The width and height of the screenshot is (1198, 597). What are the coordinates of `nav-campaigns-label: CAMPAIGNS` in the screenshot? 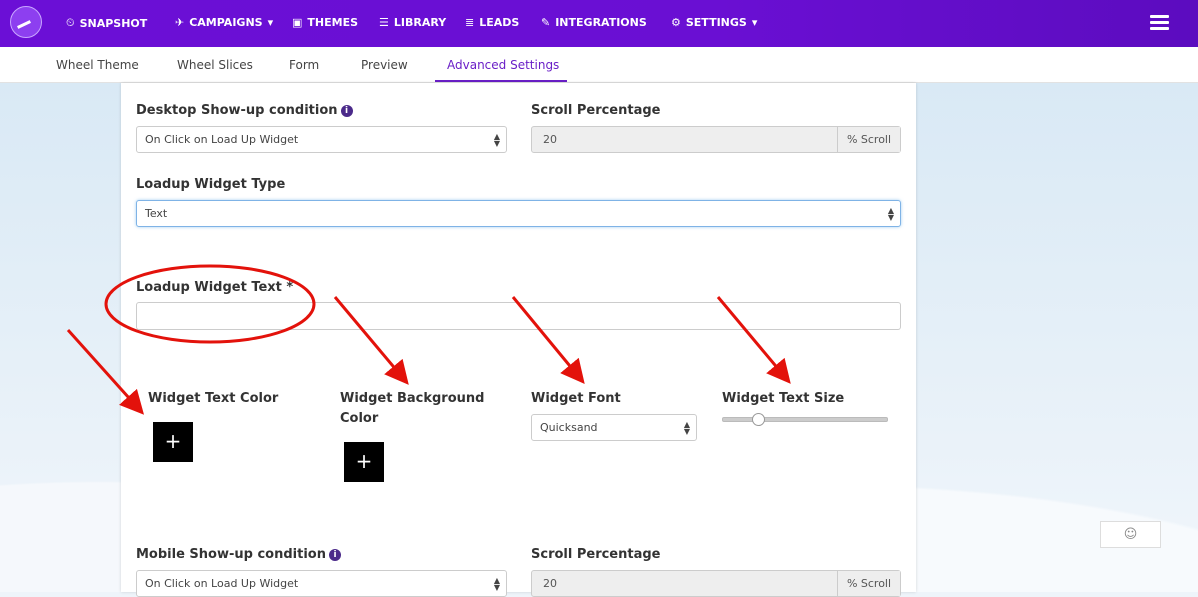 It's located at (226, 22).